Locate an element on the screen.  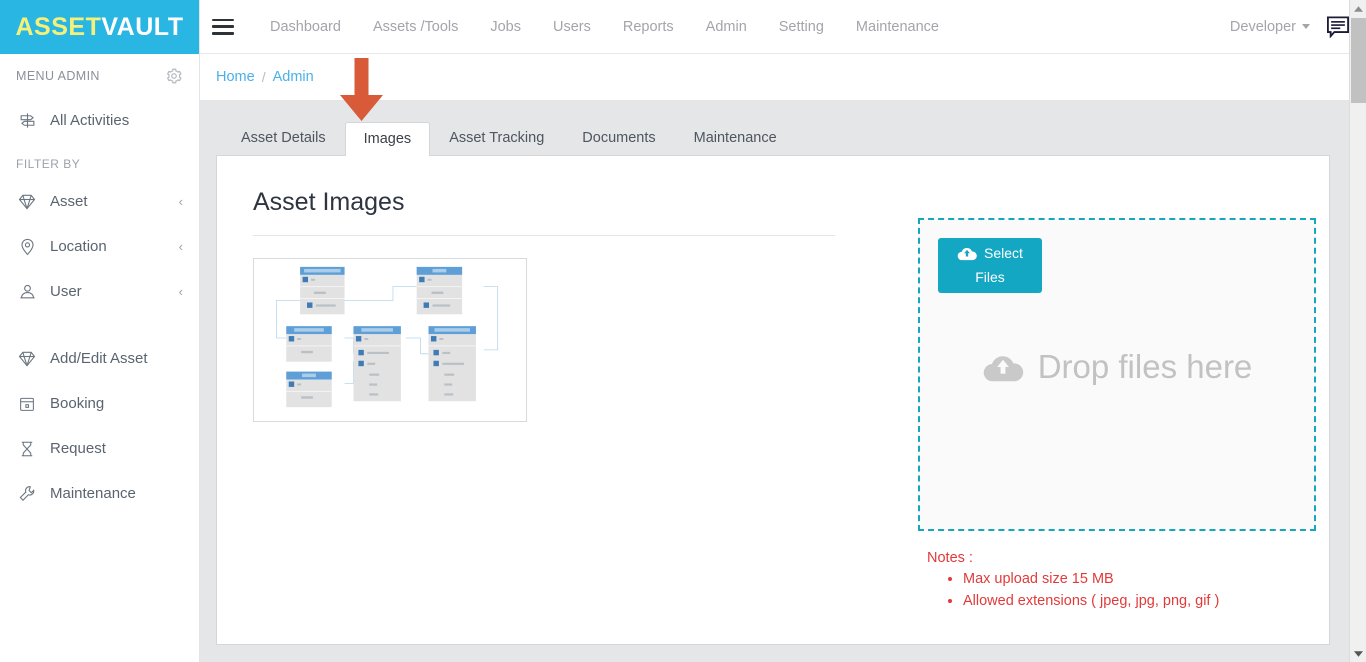
nav-item-assets-tools: Assets /Tools is located at coordinates (415, 27).